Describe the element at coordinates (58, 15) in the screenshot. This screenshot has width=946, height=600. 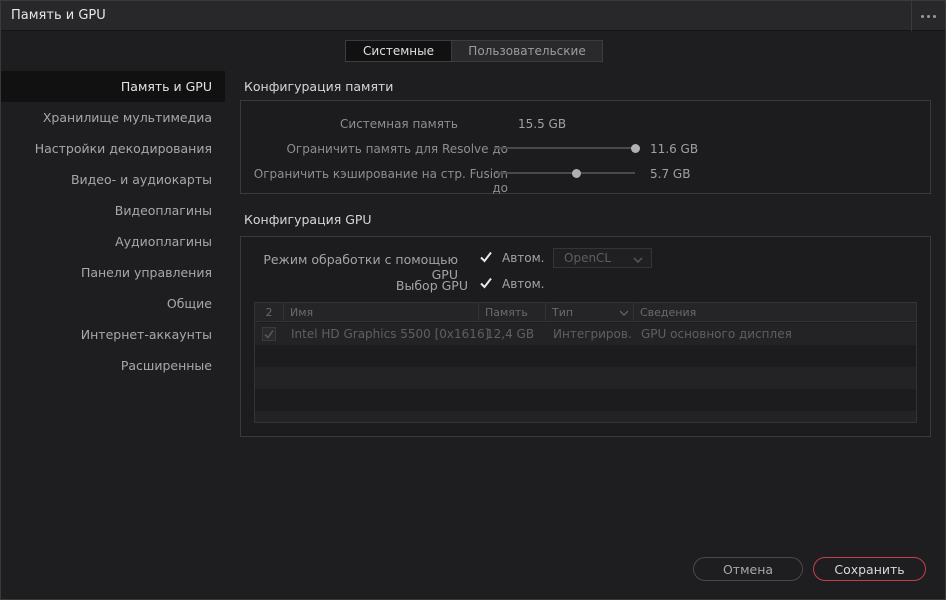
I see `window-title: Память и GPU` at that location.